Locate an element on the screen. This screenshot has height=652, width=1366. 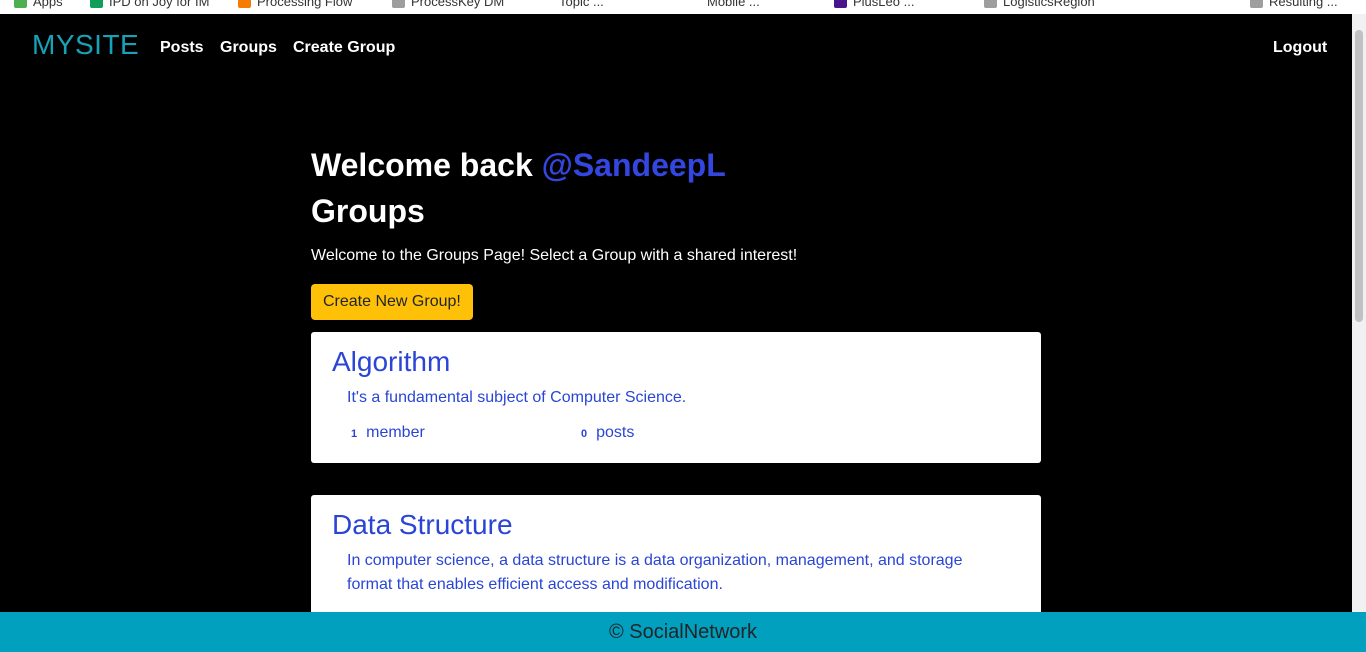
logout-link: Logout is located at coordinates (1300, 48).